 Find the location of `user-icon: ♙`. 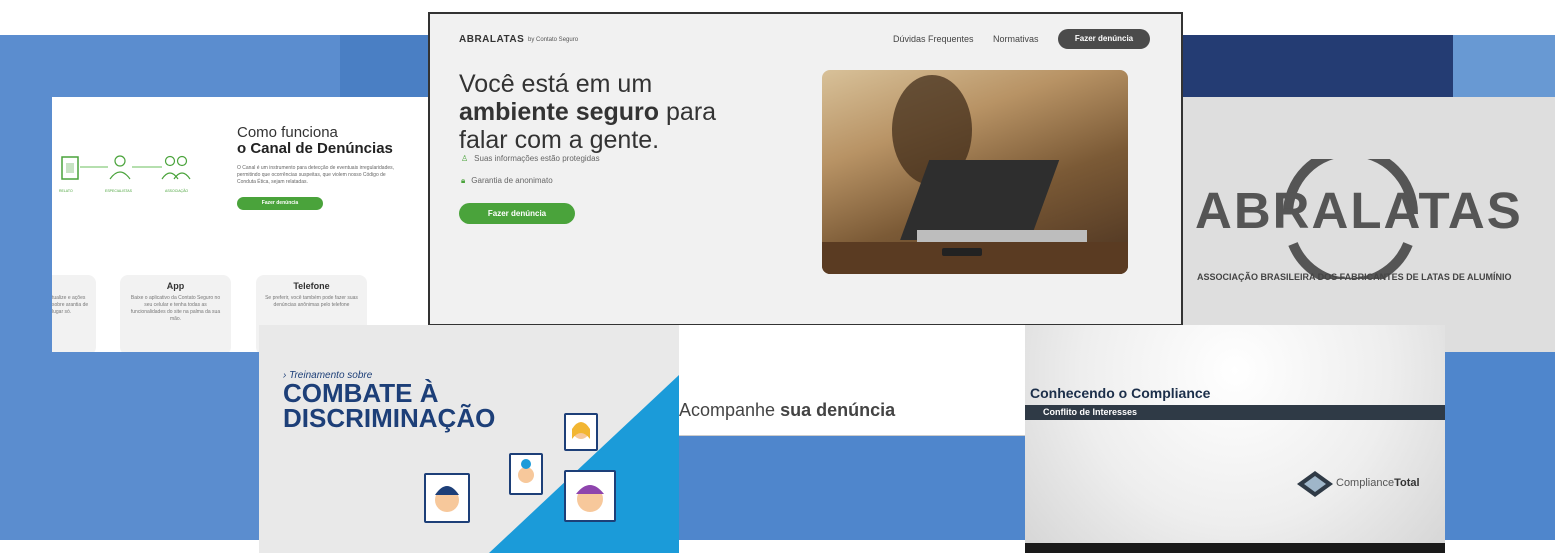

user-icon: ♙ is located at coordinates (465, 158).